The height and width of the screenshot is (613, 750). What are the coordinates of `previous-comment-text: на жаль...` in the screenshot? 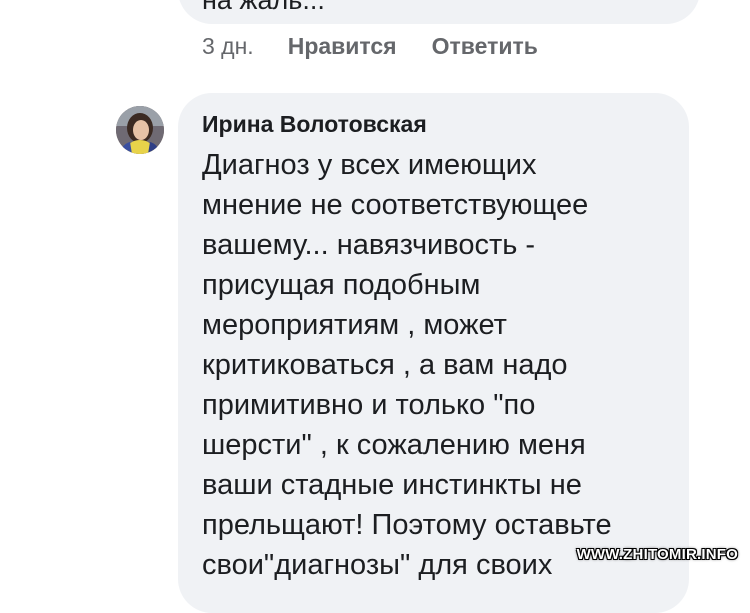 It's located at (263, 7).